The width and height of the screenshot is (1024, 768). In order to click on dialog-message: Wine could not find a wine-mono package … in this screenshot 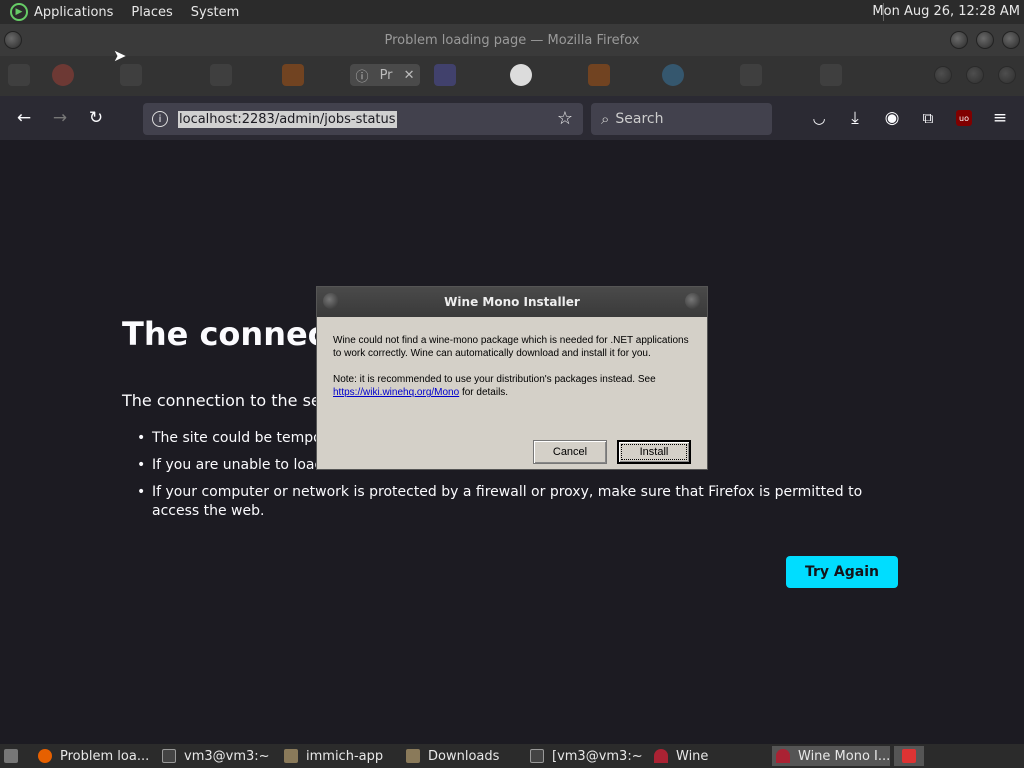, I will do `click(511, 347)`.